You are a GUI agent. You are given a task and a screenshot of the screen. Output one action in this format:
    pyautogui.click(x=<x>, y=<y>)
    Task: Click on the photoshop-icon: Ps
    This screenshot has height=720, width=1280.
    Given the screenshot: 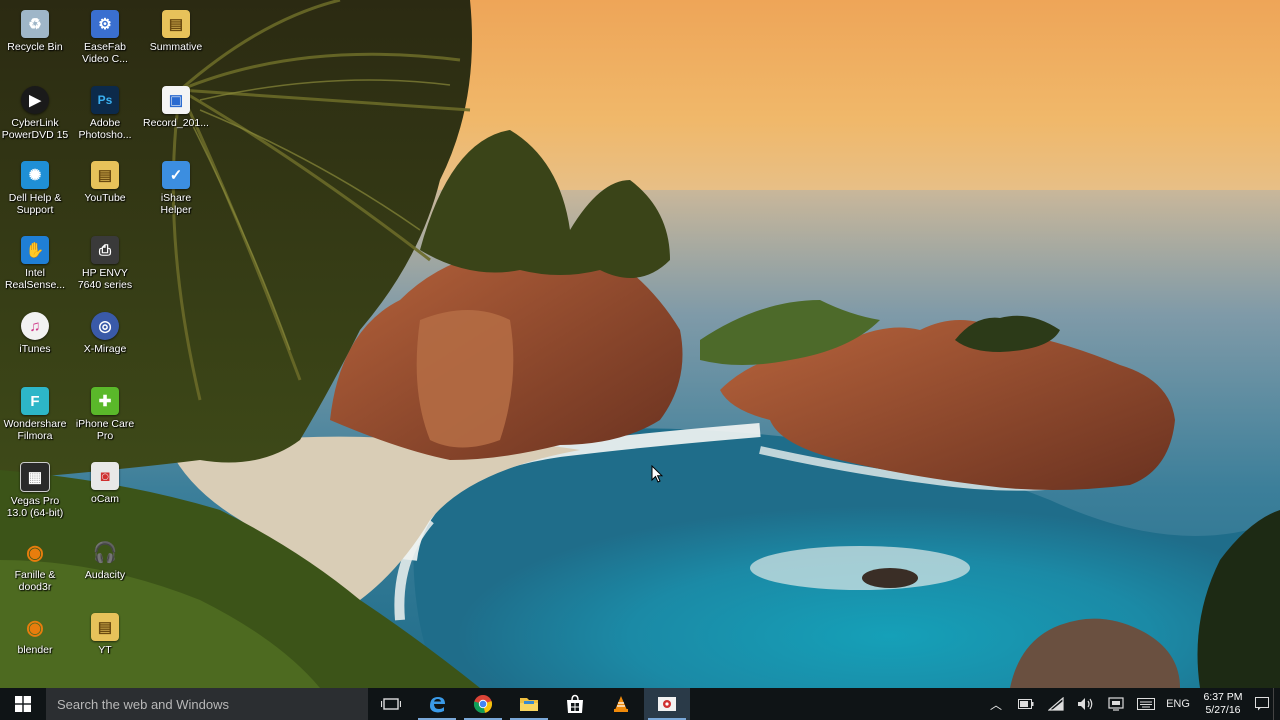 What is the action you would take?
    pyautogui.click(x=105, y=100)
    